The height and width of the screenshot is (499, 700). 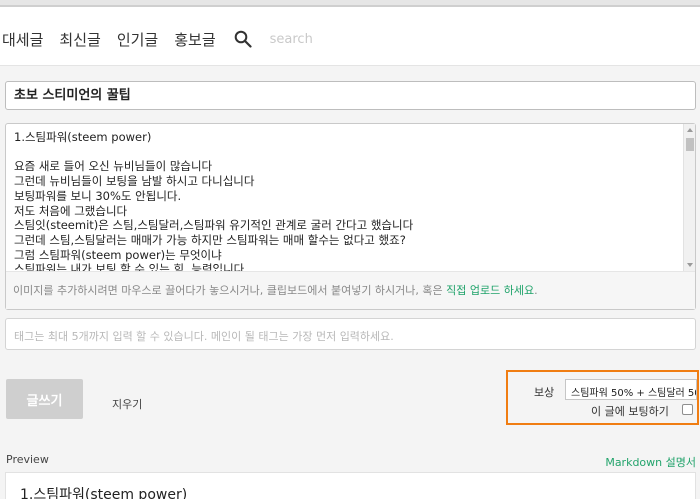 What do you see at coordinates (490, 290) in the screenshot?
I see `upload-link: 직접 업로드 하세요` at bounding box center [490, 290].